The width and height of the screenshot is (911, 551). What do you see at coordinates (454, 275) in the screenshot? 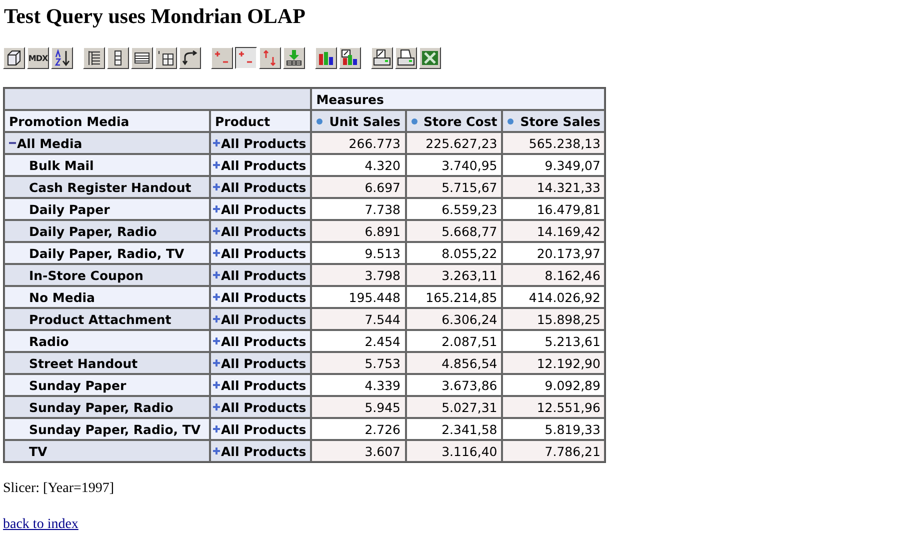
I see `value-cell: 3.263,11` at bounding box center [454, 275].